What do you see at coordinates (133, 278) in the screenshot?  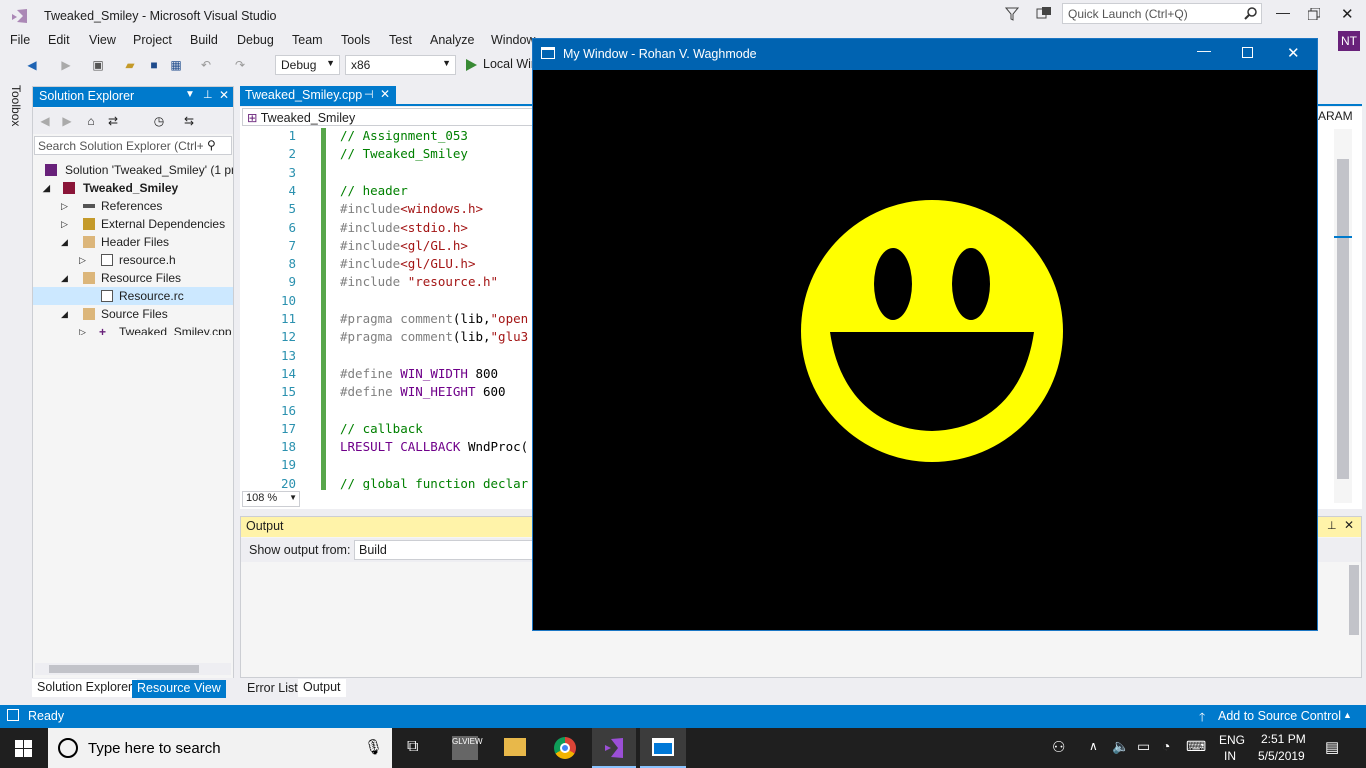 I see `tree-item-resource-files: ◢ Resource Files` at bounding box center [133, 278].